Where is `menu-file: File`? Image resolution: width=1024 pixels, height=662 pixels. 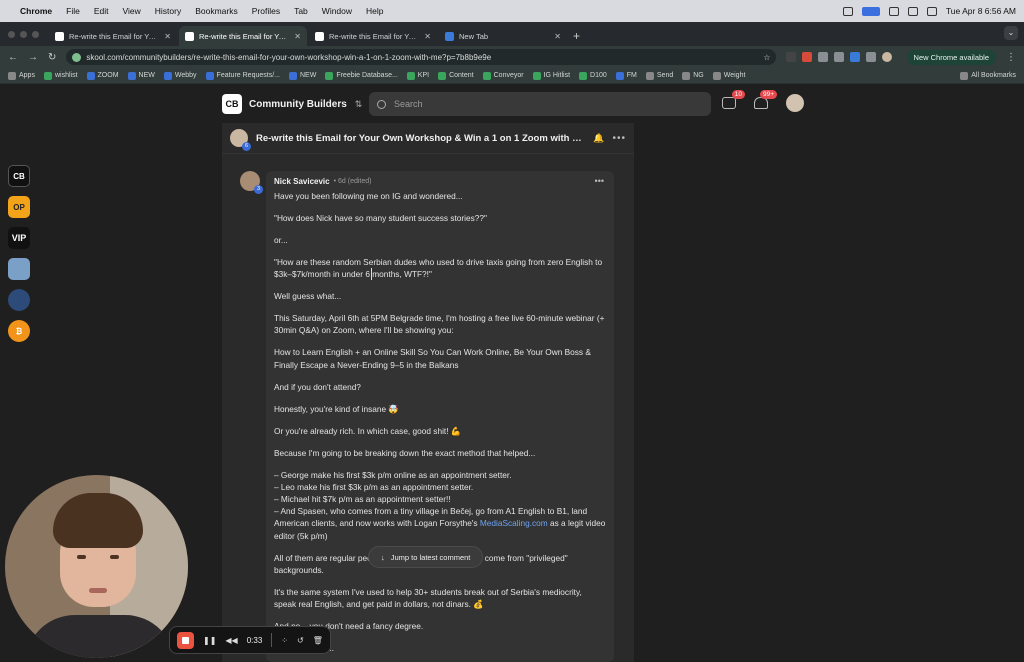 menu-file: File is located at coordinates (73, 11).